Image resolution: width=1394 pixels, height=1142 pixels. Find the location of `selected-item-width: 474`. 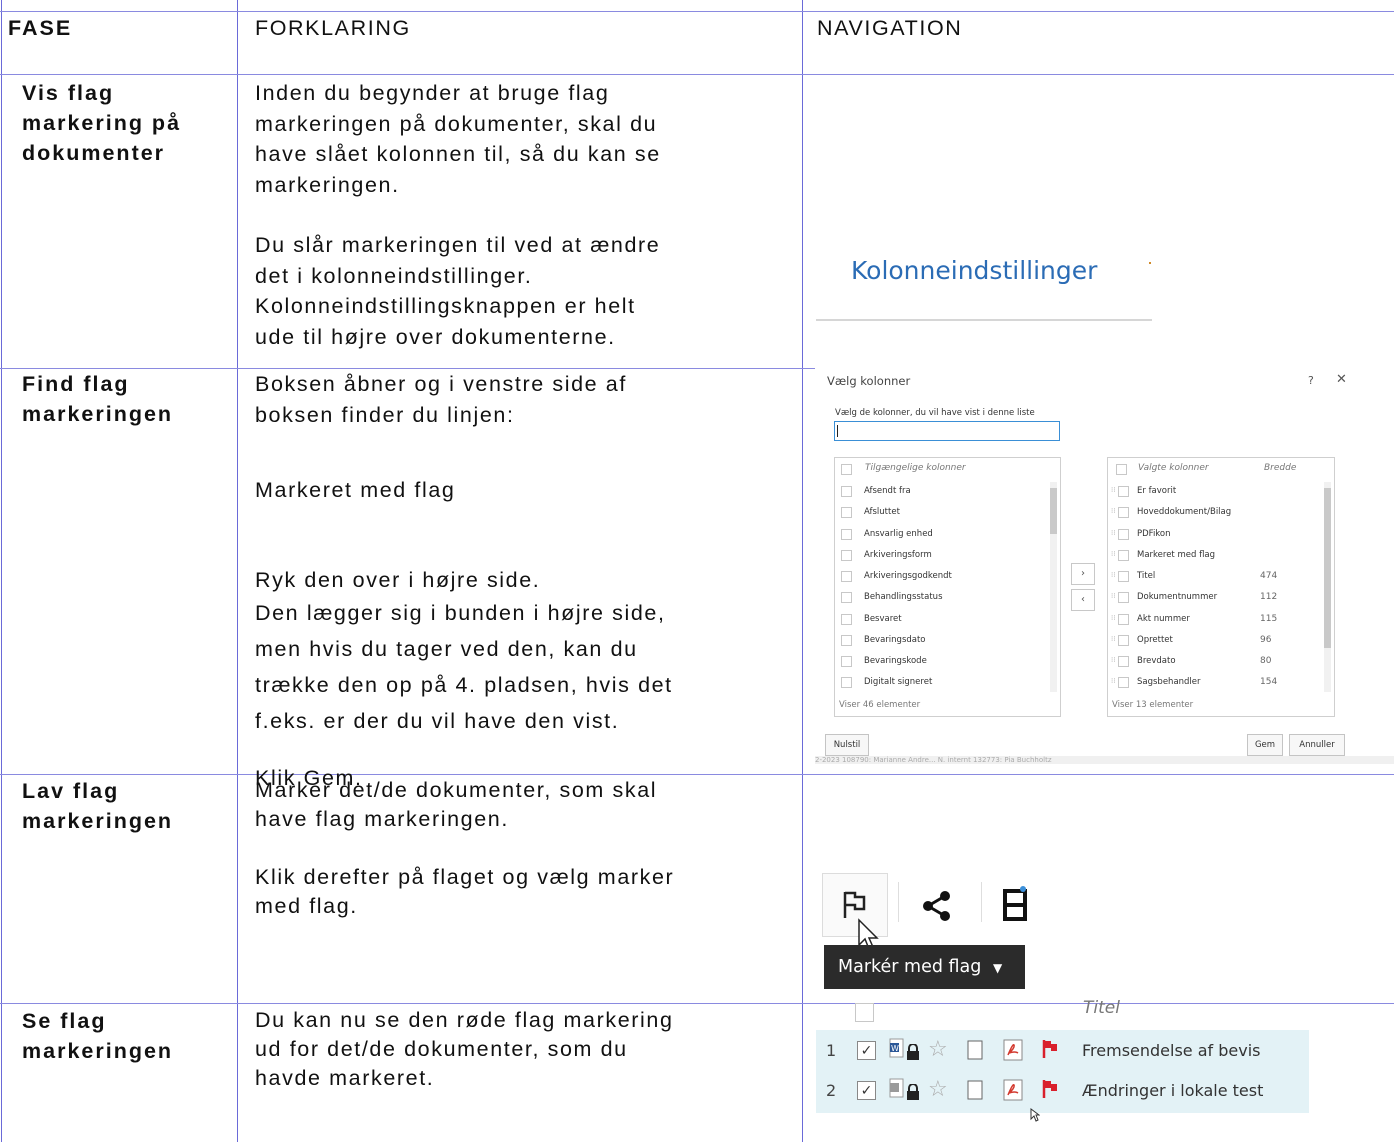

selected-item-width: 474 is located at coordinates (1268, 576).